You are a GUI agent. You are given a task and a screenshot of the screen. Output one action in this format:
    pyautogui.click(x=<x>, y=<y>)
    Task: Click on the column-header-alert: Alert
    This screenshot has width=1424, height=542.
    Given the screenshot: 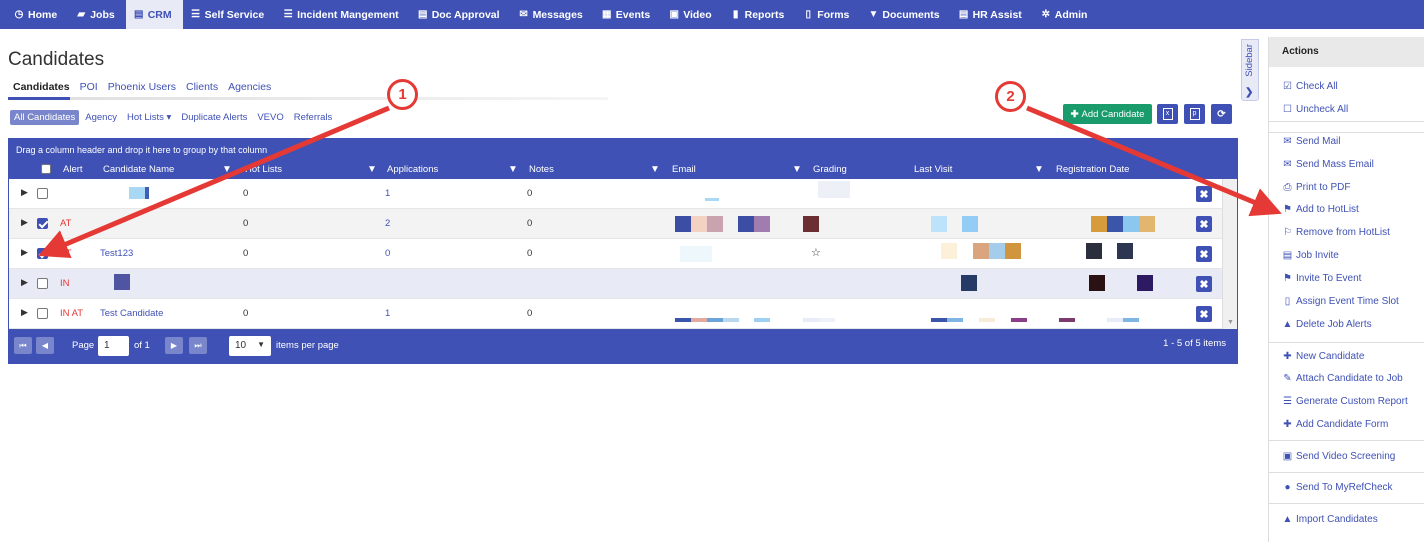 What is the action you would take?
    pyautogui.click(x=73, y=169)
    